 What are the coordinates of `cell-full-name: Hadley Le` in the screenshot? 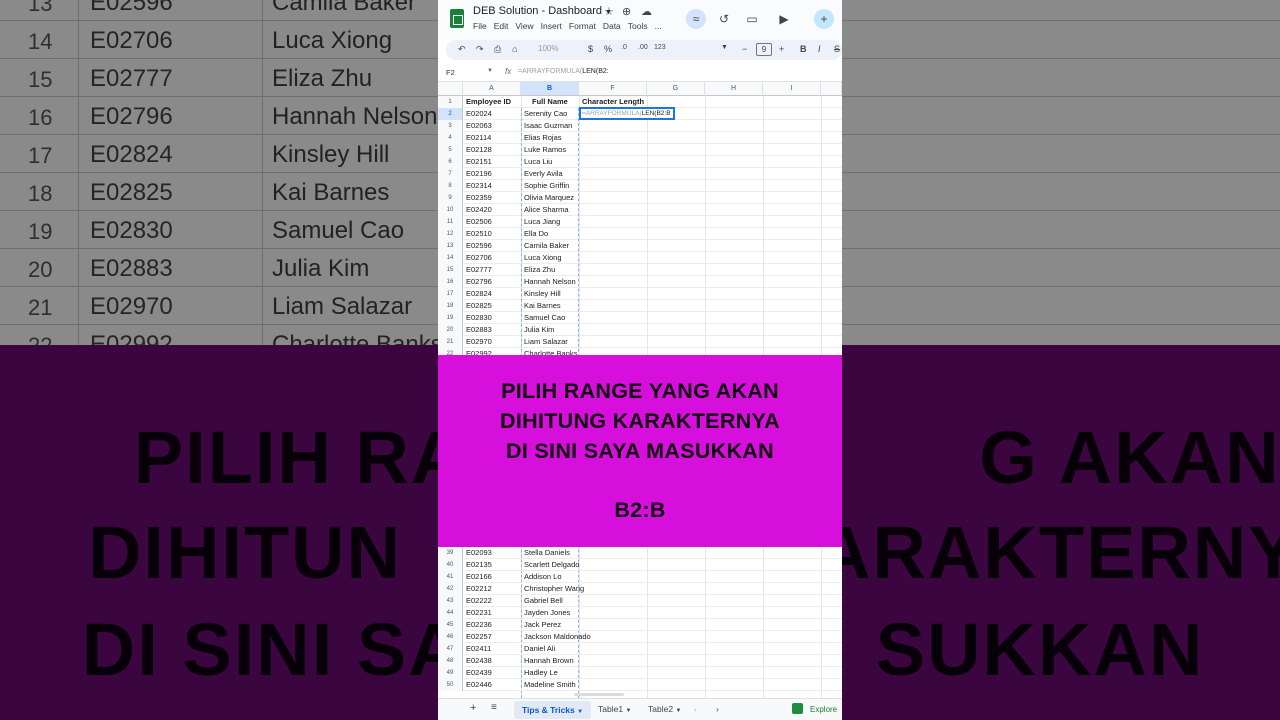 It's located at (541, 672).